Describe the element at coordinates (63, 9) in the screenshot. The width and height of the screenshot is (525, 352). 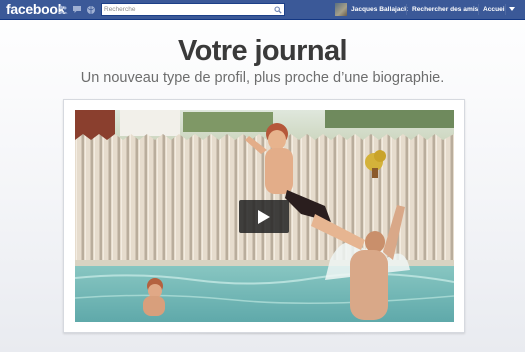
I see `friend-requests-icon` at that location.